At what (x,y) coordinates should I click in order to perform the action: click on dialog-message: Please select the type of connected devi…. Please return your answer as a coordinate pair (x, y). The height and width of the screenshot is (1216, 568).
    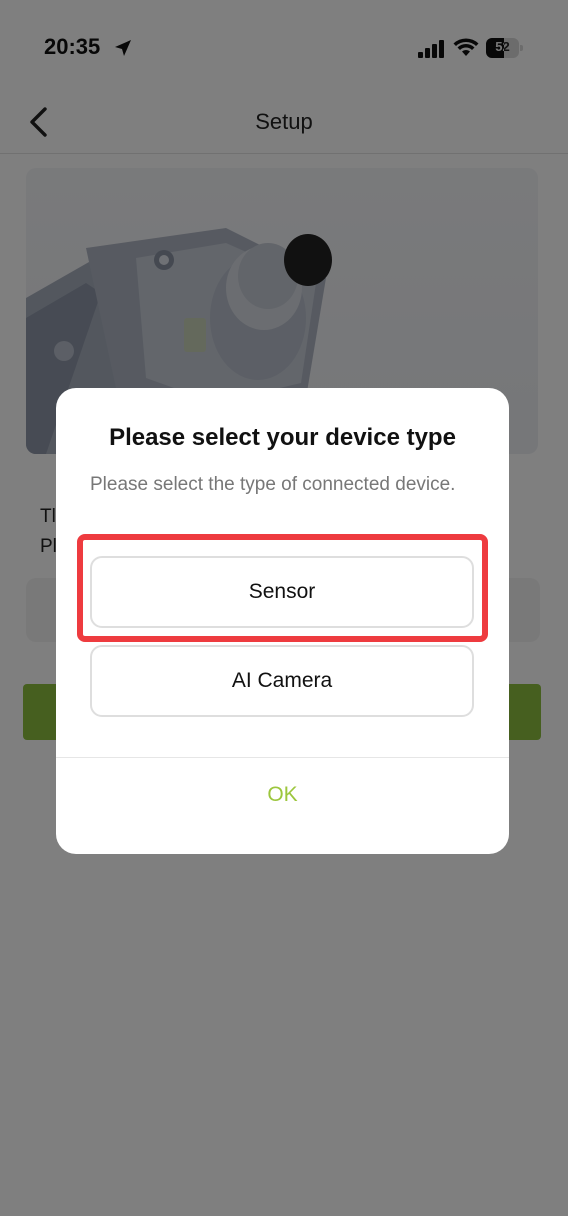
    Looking at the image, I should click on (273, 484).